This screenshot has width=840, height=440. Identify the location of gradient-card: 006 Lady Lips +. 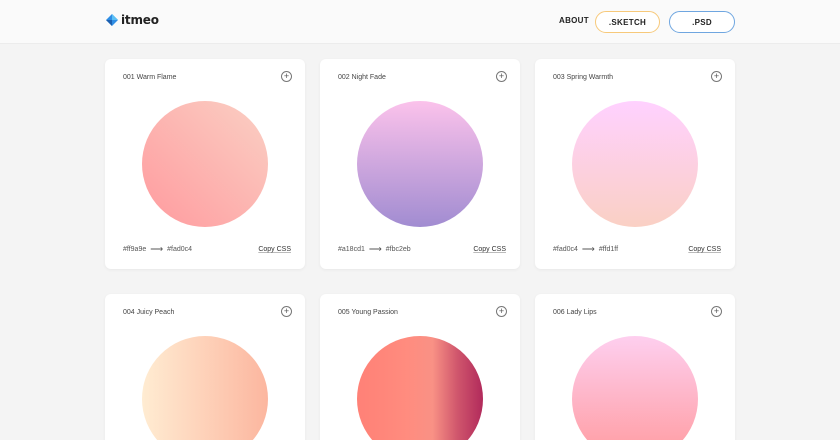
(635, 367).